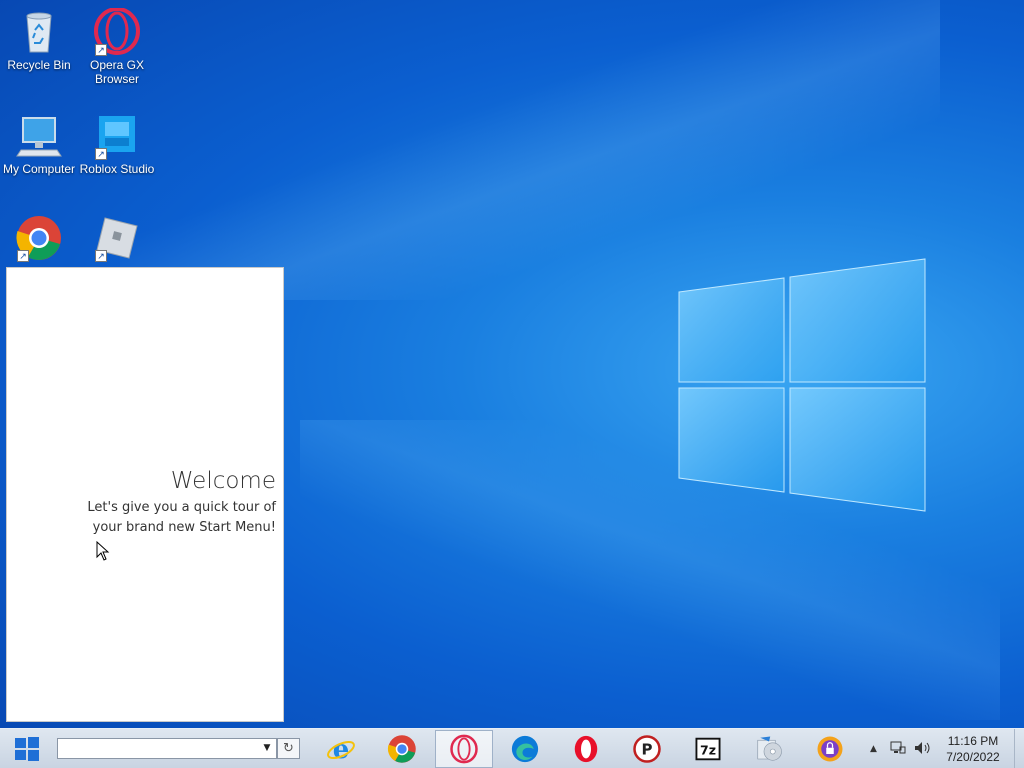  What do you see at coordinates (973, 757) in the screenshot?
I see `clock-date: 7/20/2022` at bounding box center [973, 757].